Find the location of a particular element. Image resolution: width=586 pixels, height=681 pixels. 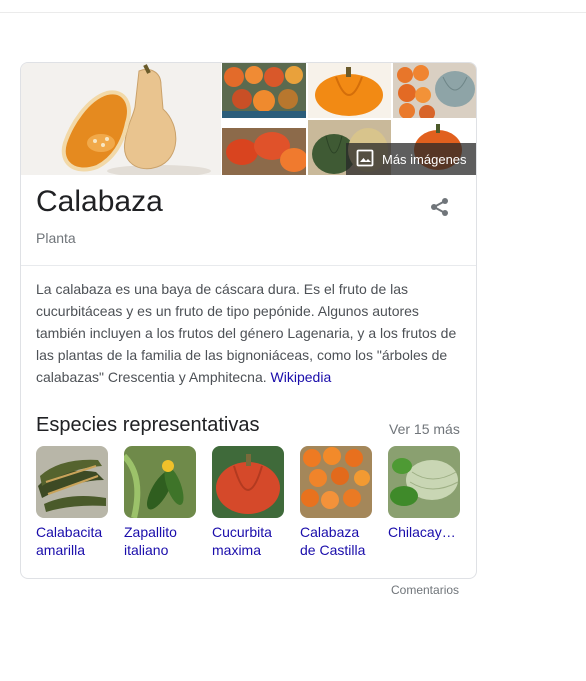

species-item: Calabacita amarilla is located at coordinates (72, 502).